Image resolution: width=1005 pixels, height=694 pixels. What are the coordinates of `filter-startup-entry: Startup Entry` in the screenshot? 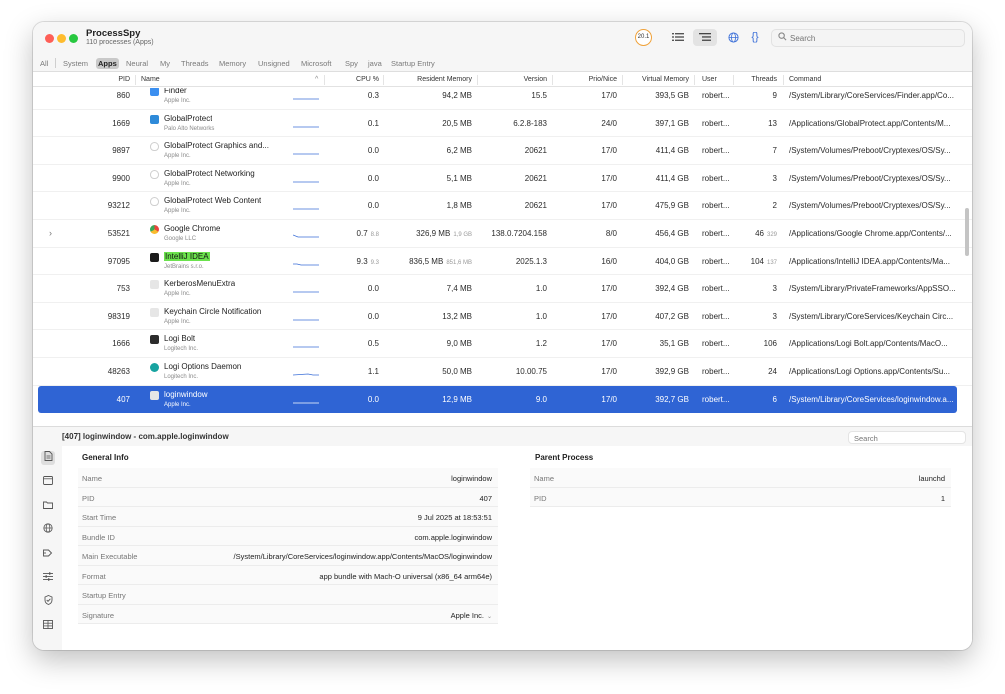 It's located at (413, 63).